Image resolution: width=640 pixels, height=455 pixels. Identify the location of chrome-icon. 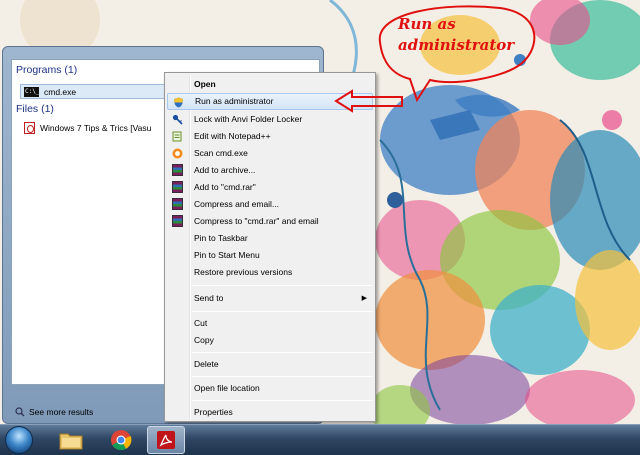
(121, 440).